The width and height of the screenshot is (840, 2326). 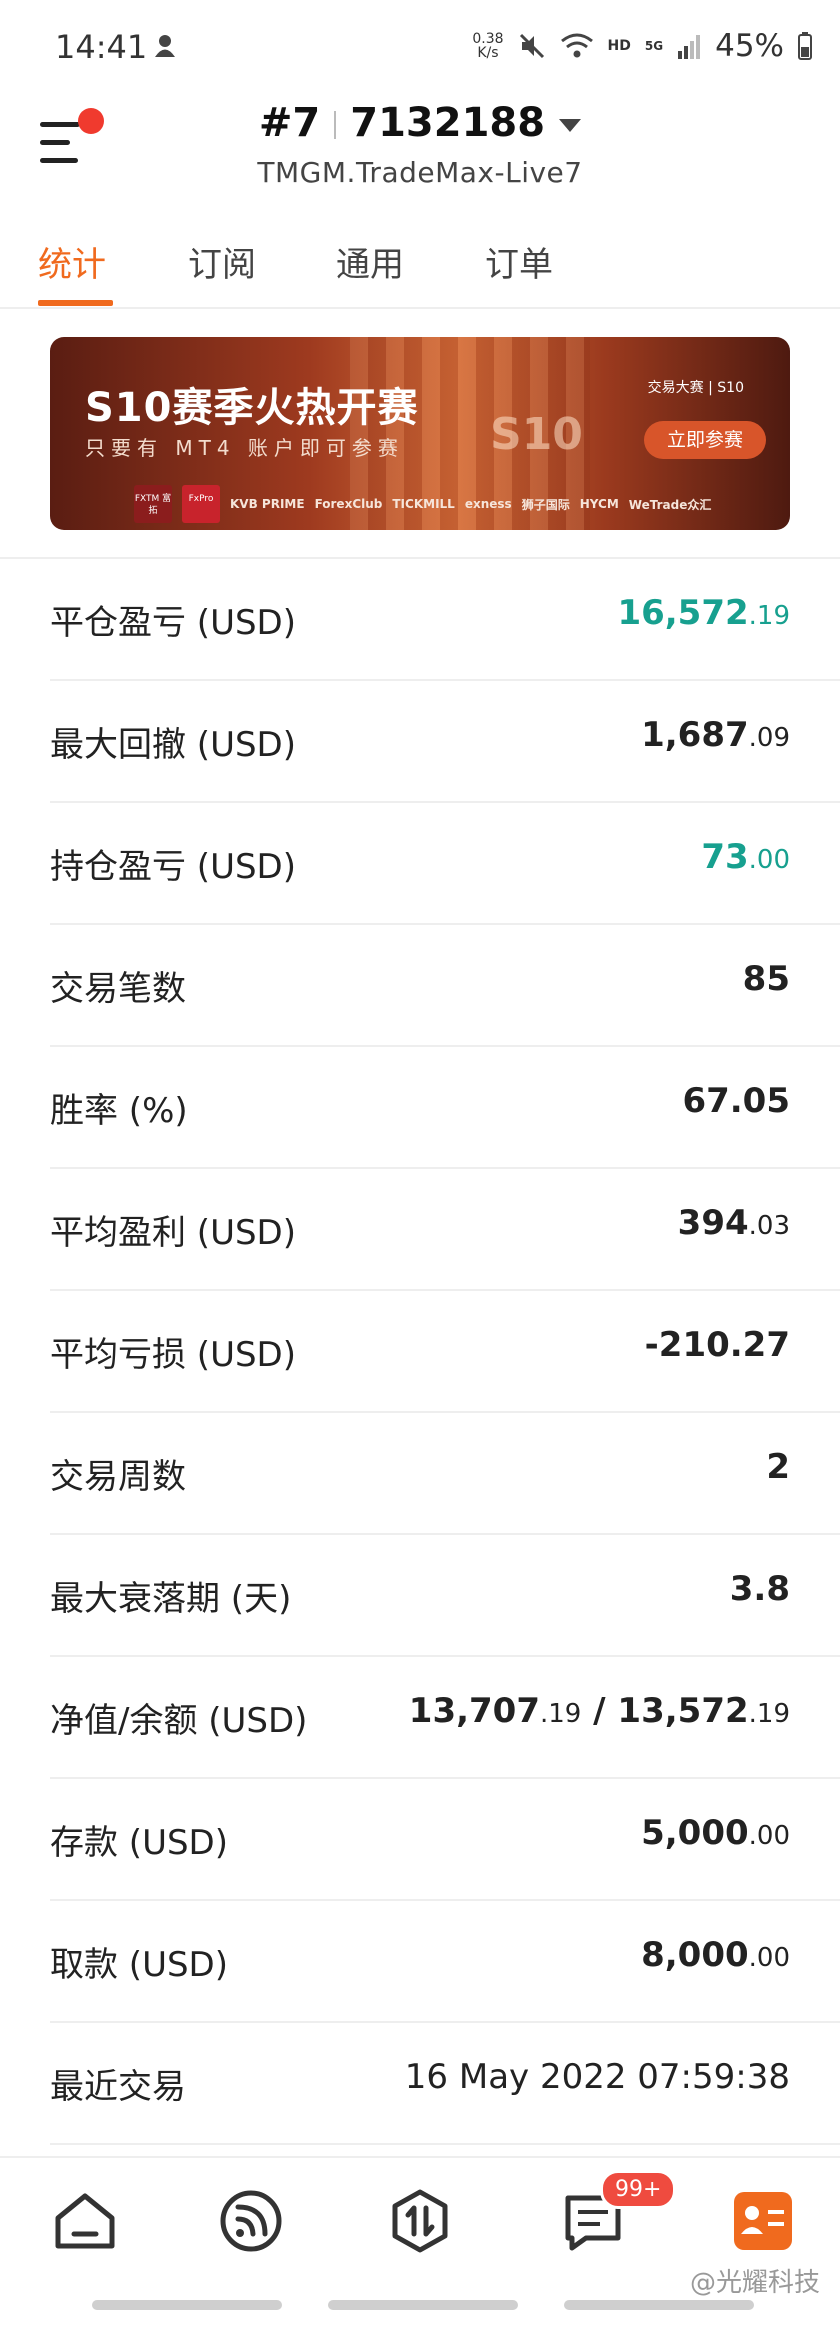 I want to click on stat-label: 平仓盈亏 (USD), so click(x=173, y=623).